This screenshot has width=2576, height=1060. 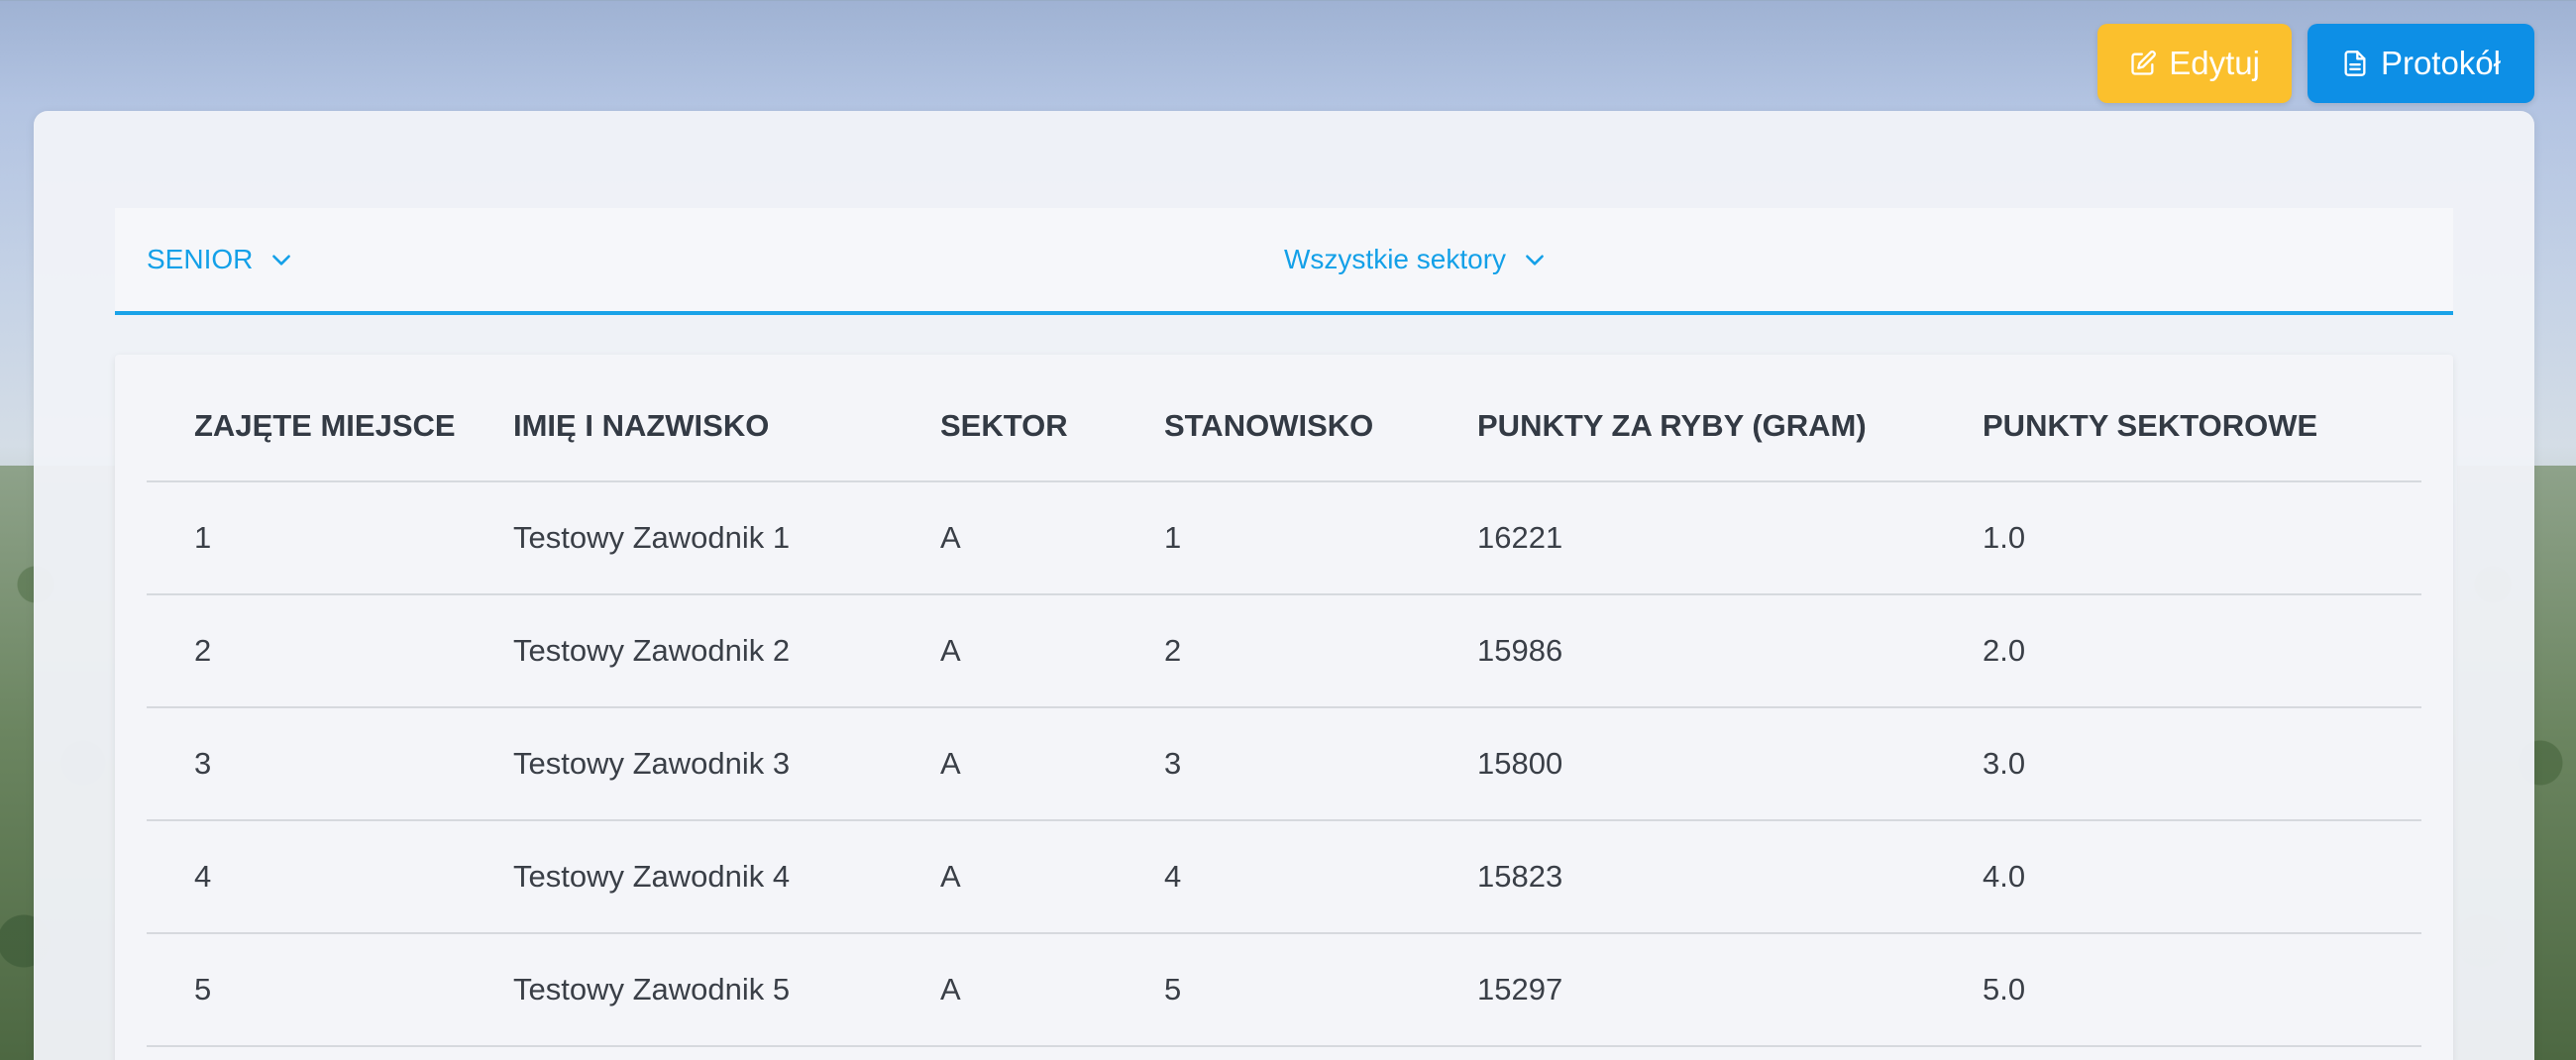 I want to click on top-actions: Edytuj Protokół, so click(x=2315, y=64).